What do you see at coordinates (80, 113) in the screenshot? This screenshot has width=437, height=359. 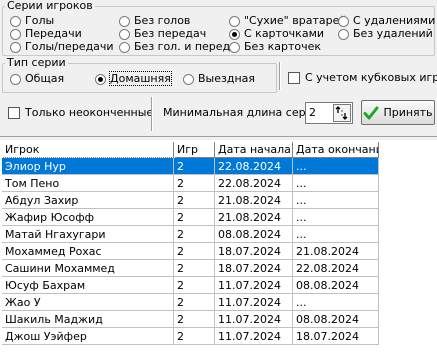 I see `only-unfinished-checkbox: Только неоконченные` at bounding box center [80, 113].